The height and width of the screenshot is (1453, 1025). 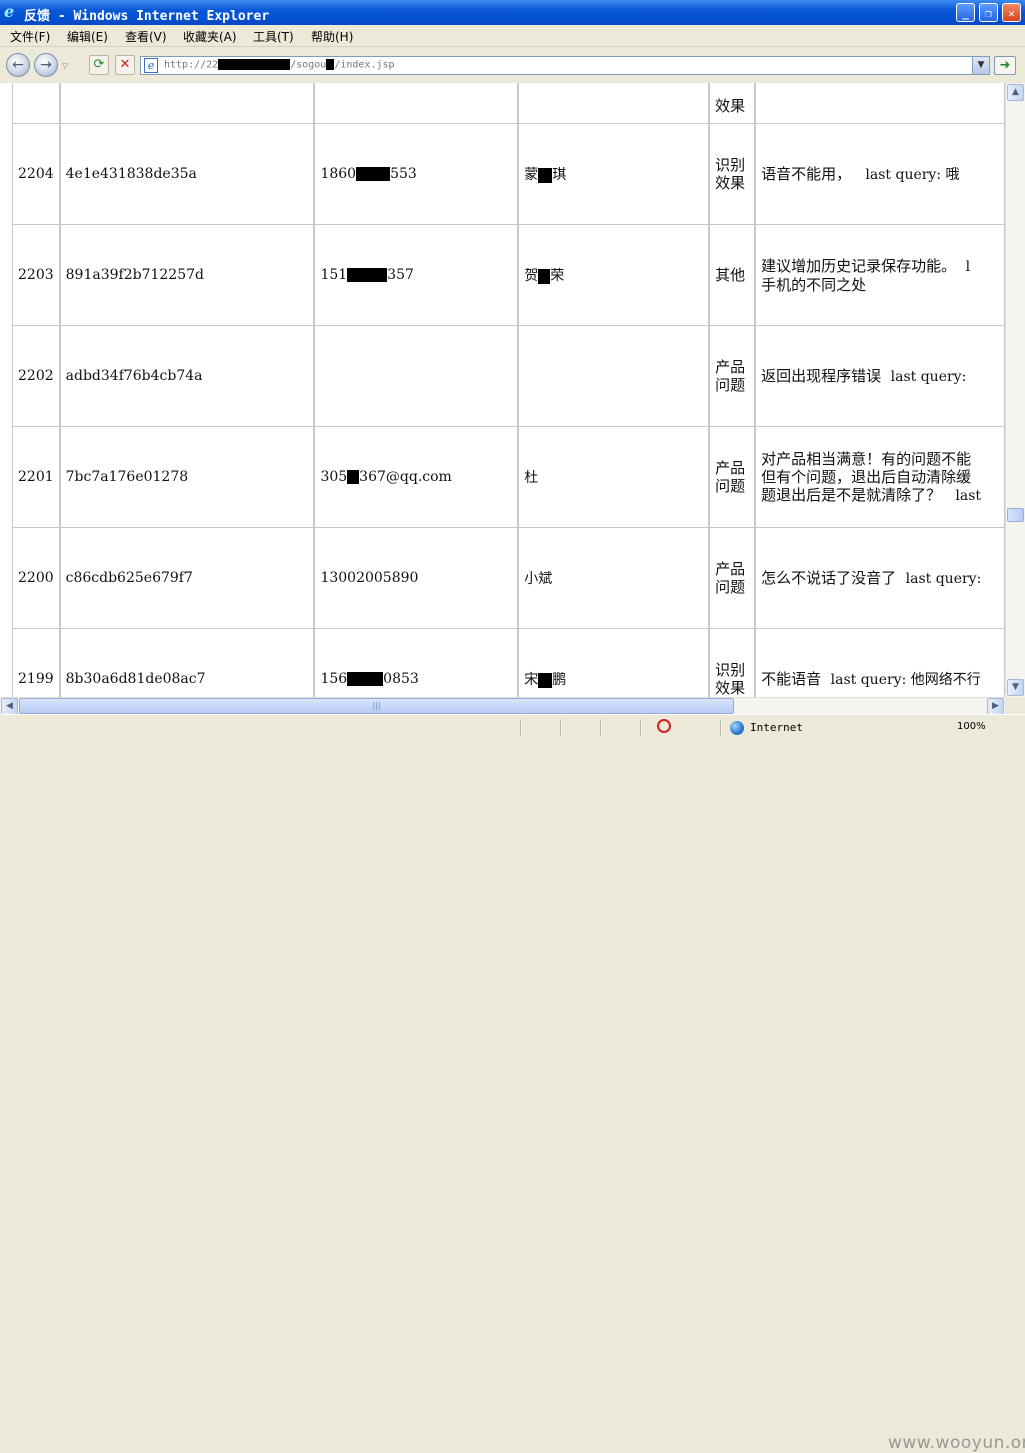 I want to click on contact-cell: 151 357, so click(x=416, y=275).